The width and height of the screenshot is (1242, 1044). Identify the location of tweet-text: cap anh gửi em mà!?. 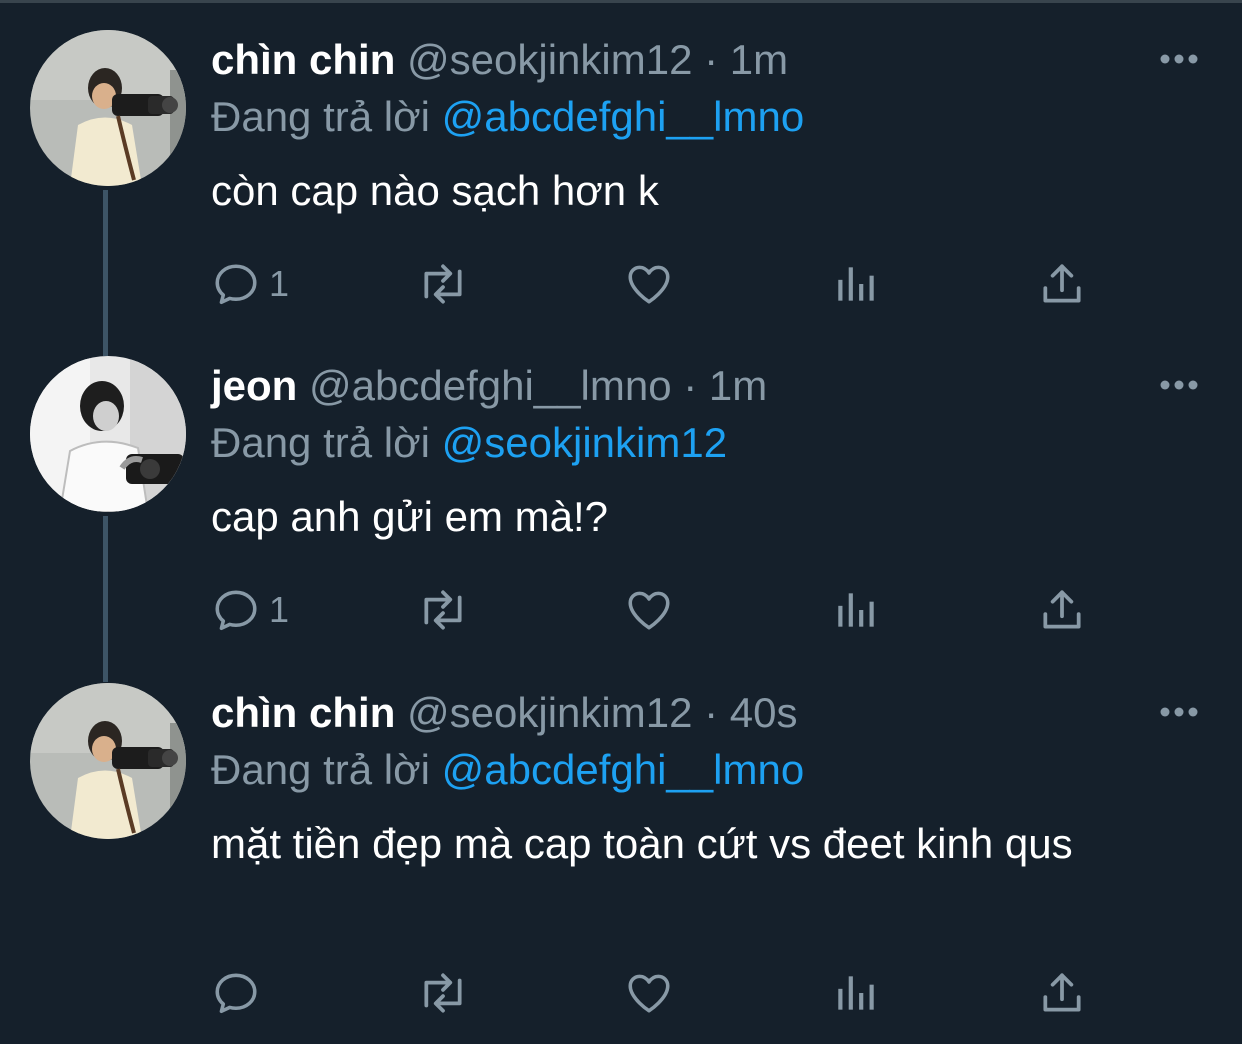
(409, 516).